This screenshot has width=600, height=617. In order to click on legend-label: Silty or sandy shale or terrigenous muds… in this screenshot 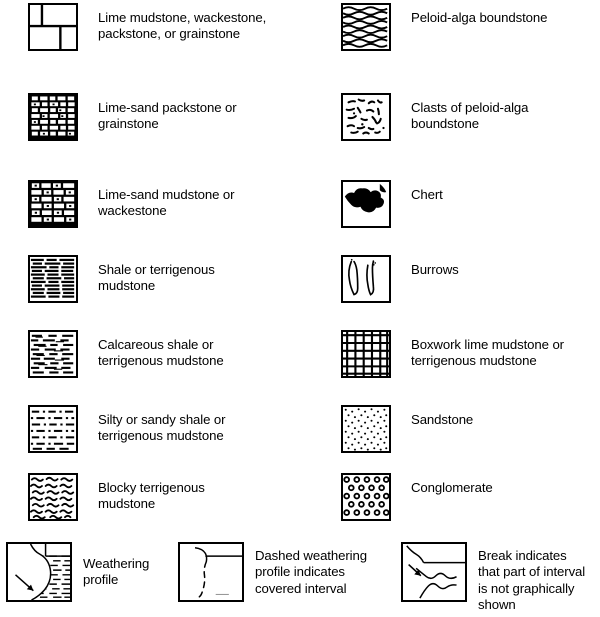, I will do `click(162, 428)`.